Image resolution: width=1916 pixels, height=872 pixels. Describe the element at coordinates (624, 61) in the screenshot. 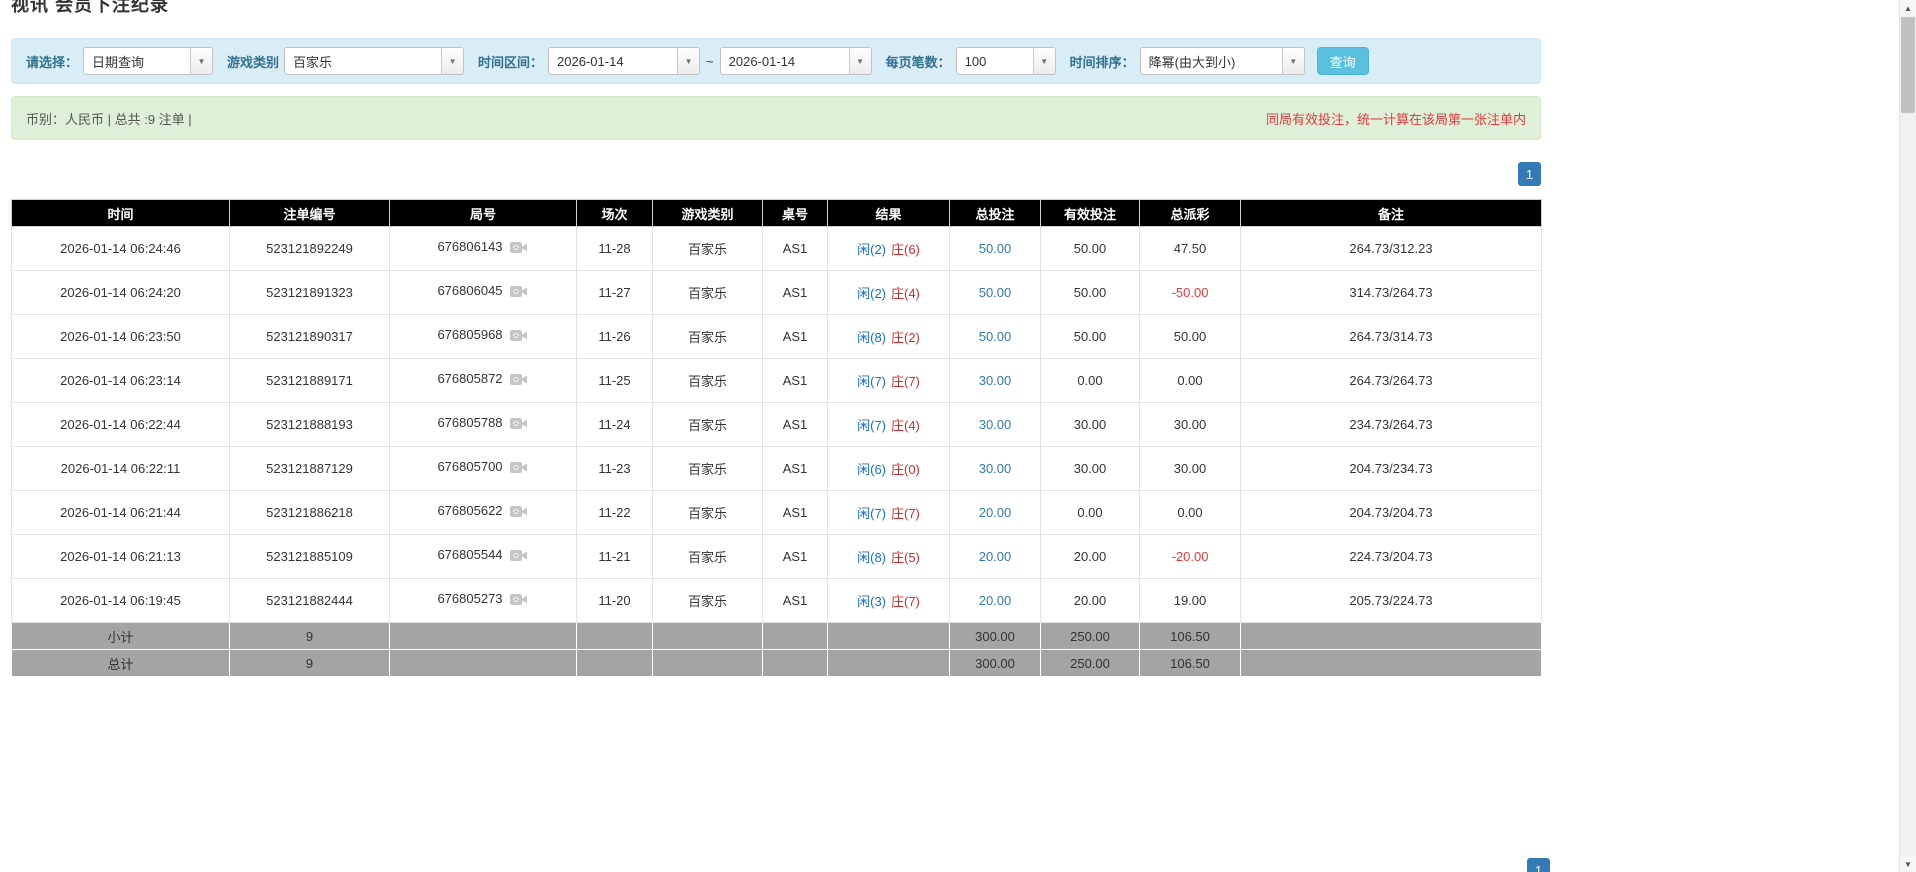

I see `date-from-picker: 2026-01-14 ▼` at that location.